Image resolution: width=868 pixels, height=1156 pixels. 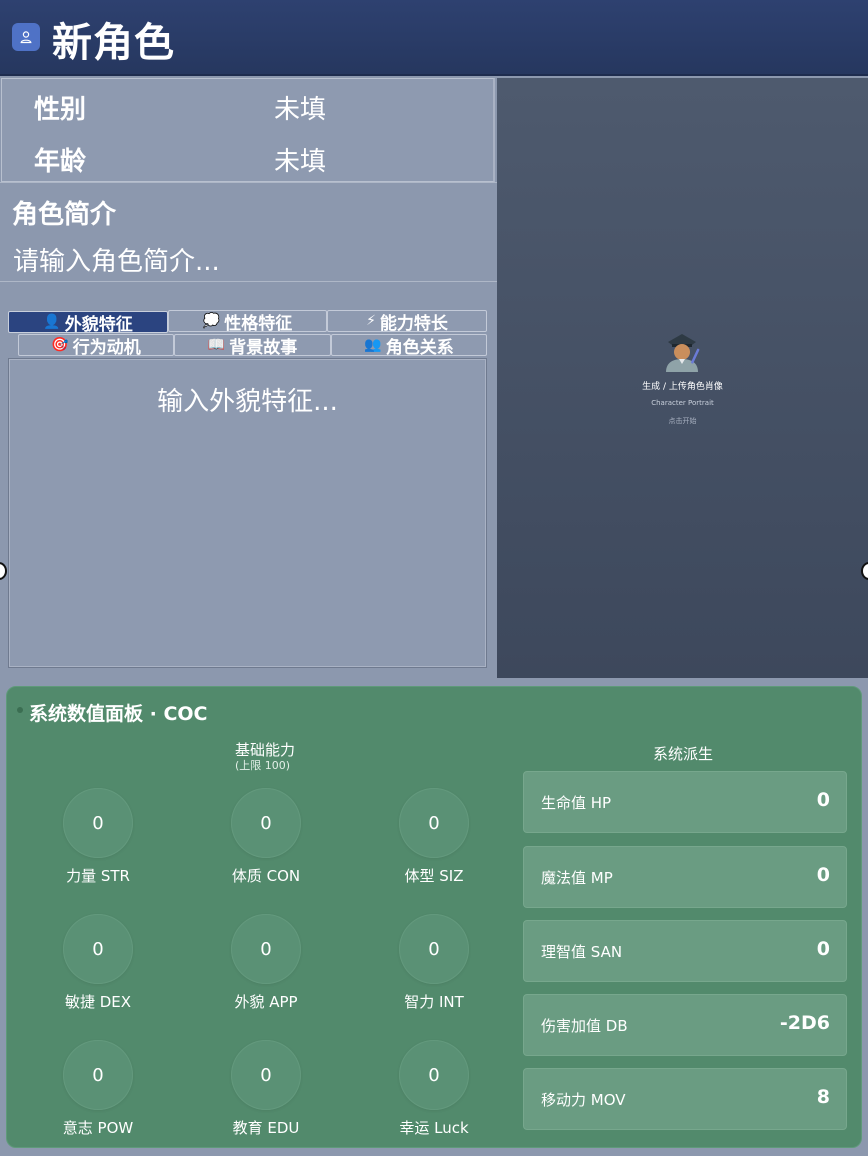 What do you see at coordinates (434, 38) in the screenshot?
I see `app-header: 新角色` at bounding box center [434, 38].